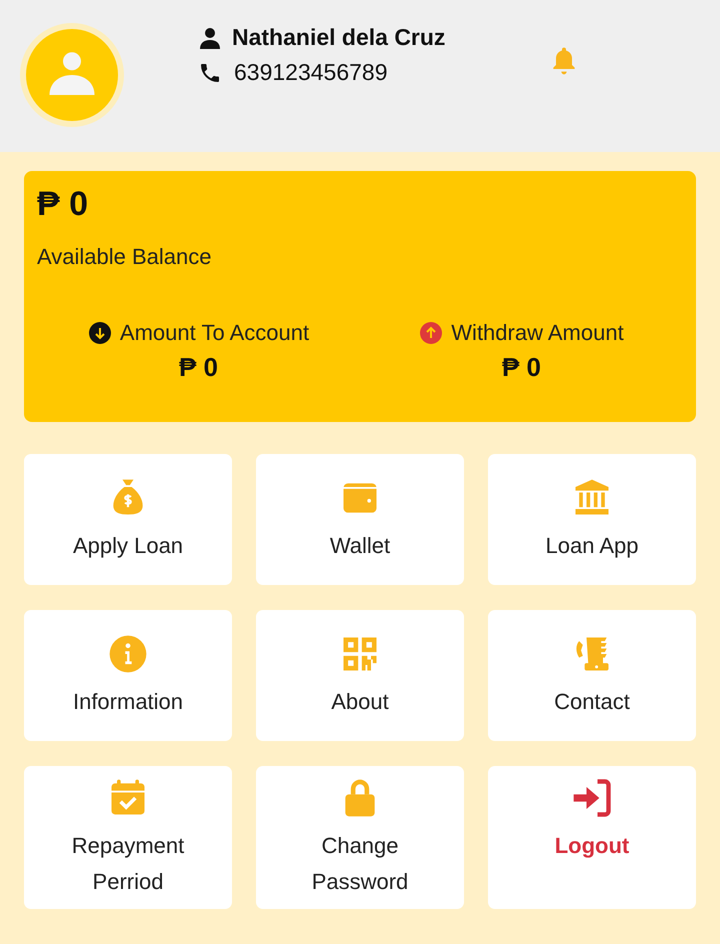 The height and width of the screenshot is (944, 720). What do you see at coordinates (128, 519) in the screenshot?
I see `menu-tile: Apply Loan` at bounding box center [128, 519].